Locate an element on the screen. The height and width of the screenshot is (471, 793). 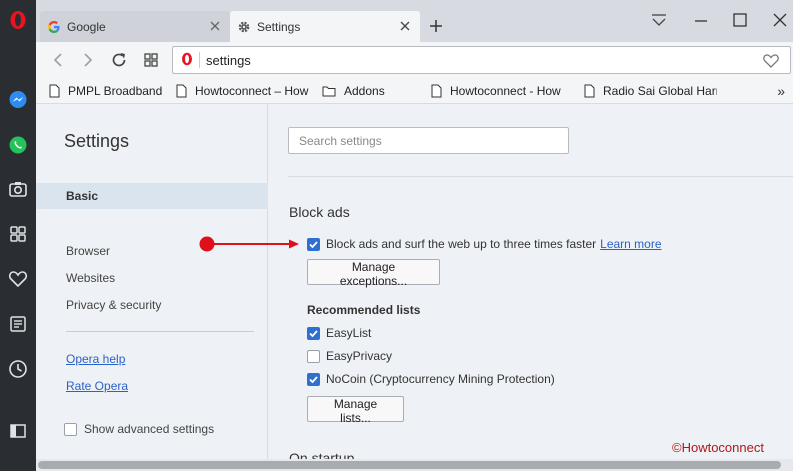
horizontal-scrollbar is located at coordinates (414, 465).